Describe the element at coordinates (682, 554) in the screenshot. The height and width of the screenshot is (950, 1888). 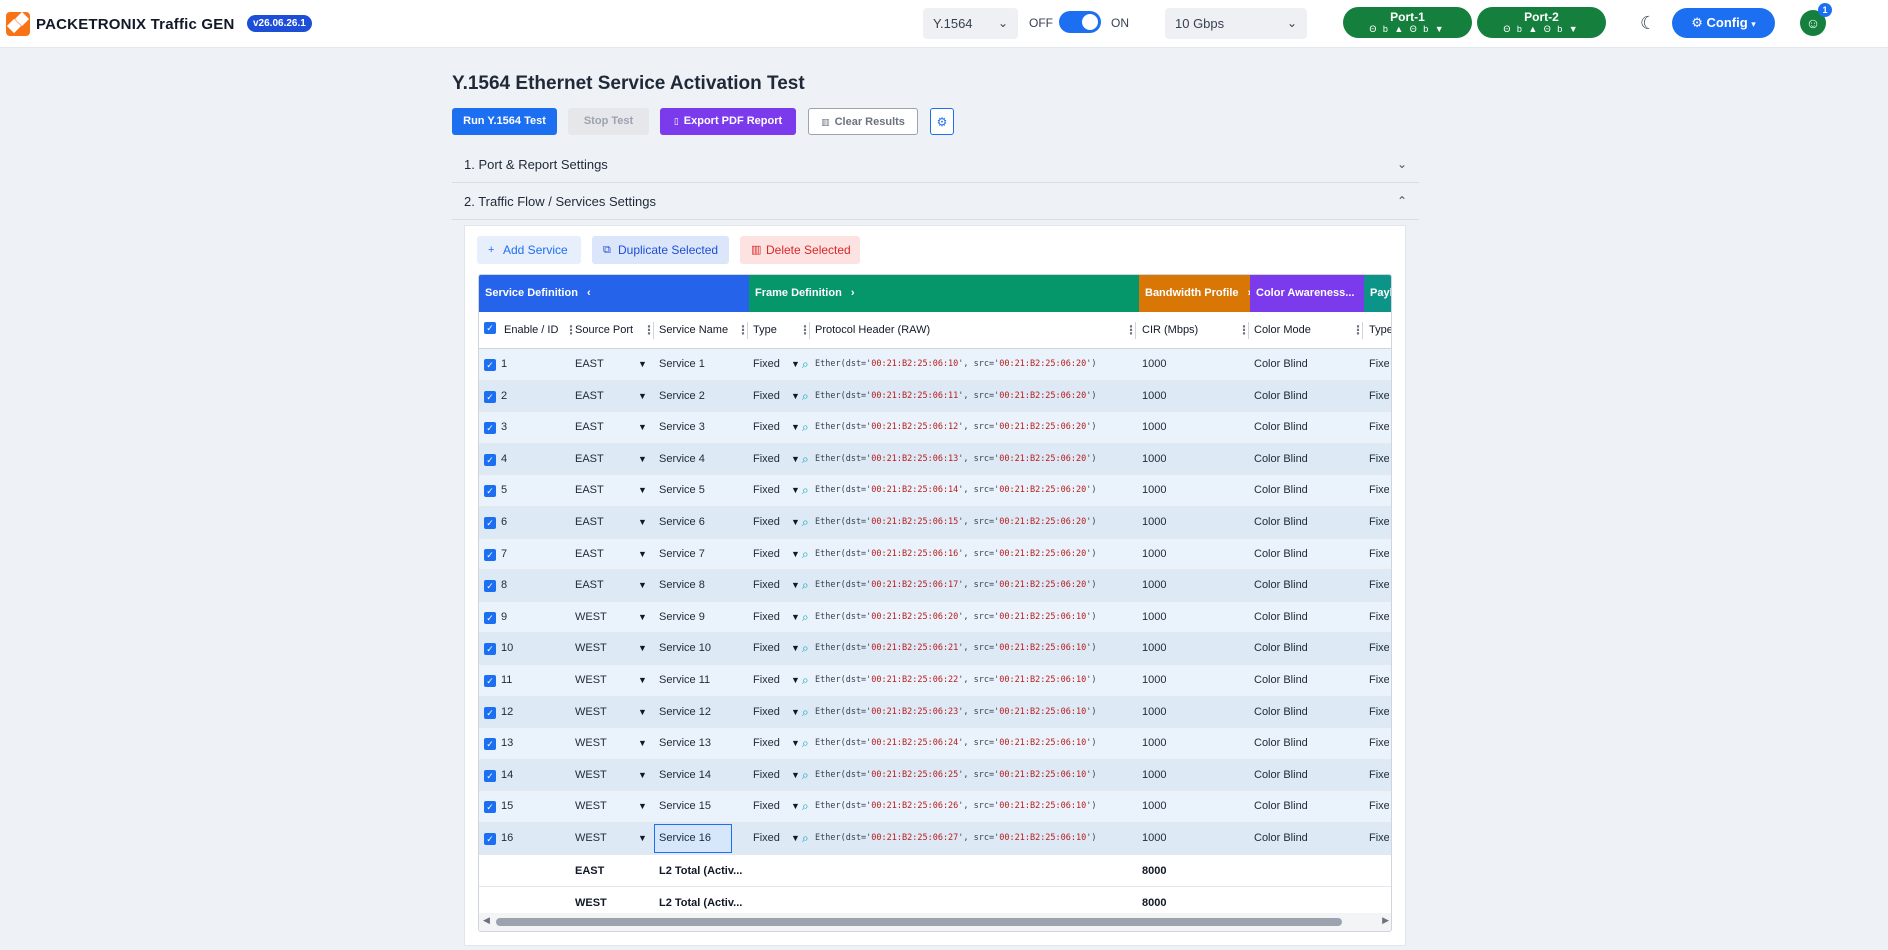
I see `row-service-name: Service 7` at that location.